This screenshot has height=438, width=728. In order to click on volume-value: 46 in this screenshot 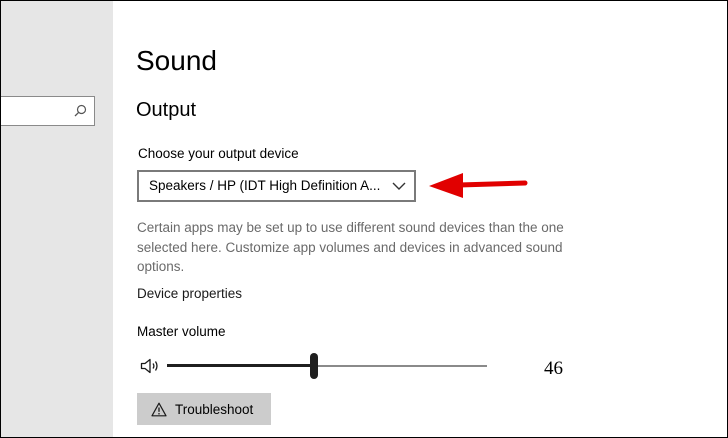, I will do `click(553, 368)`.